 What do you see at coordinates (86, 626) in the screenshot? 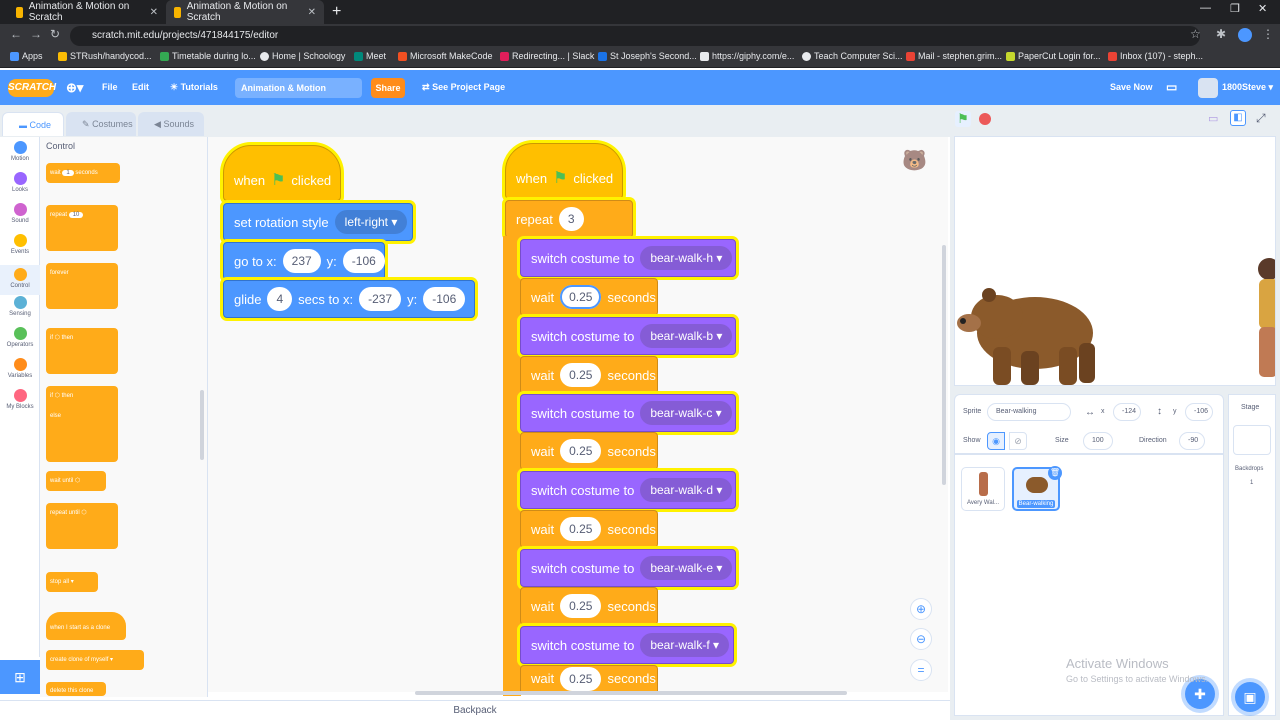
I see `palette-clone-start-hat: when I start as a clone` at bounding box center [86, 626].